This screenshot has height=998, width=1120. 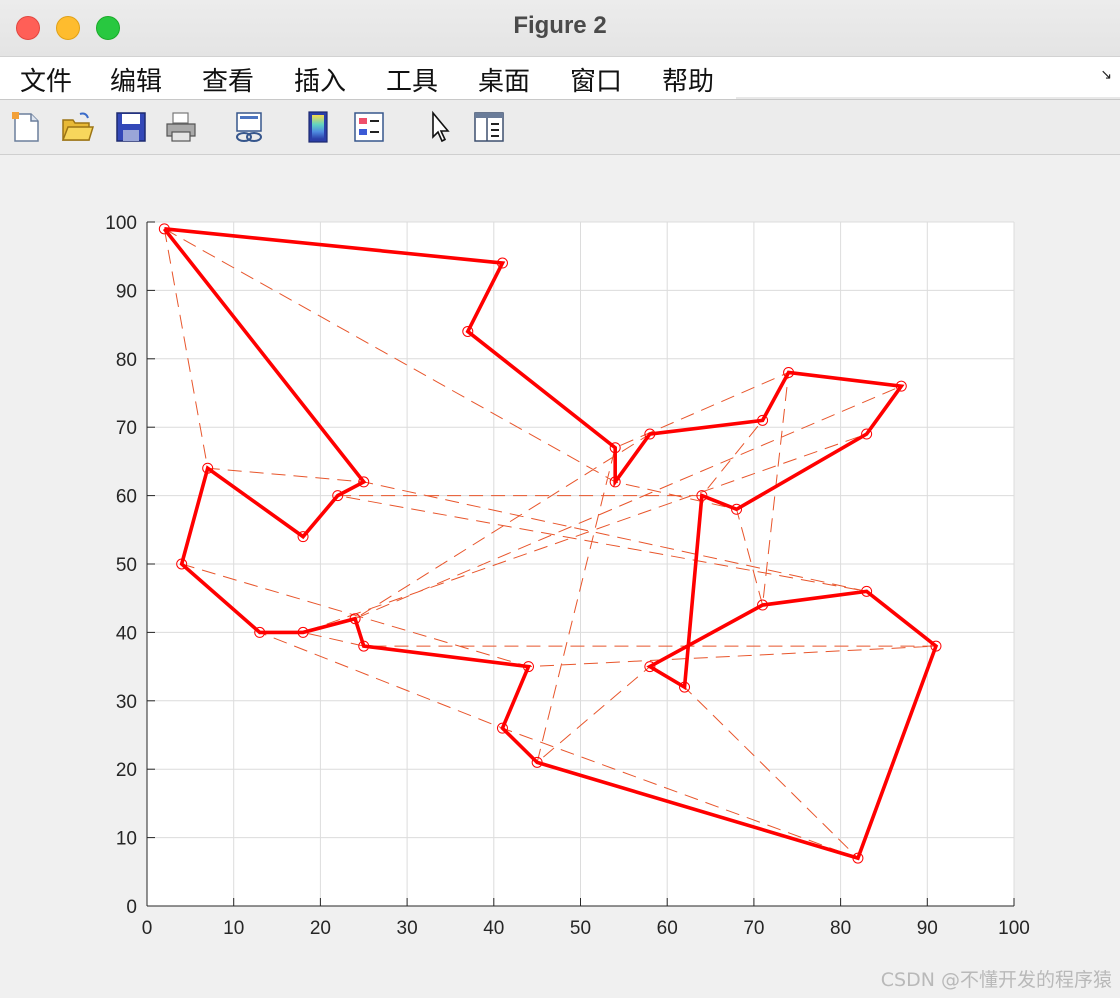 I want to click on menu-insert: 插入, so click(x=320, y=79).